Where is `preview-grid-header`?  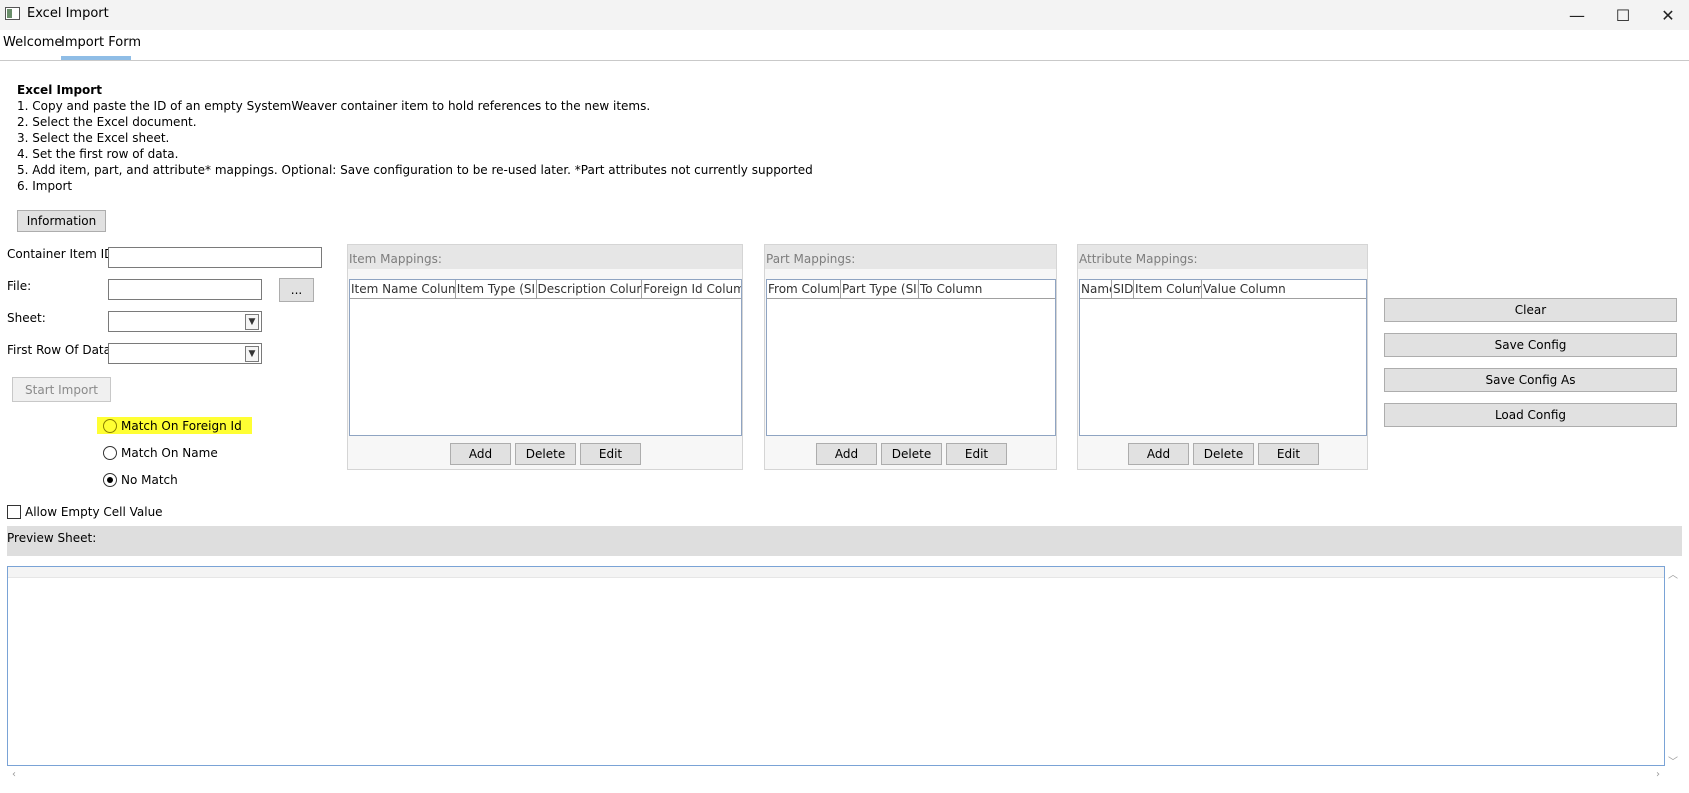
preview-grid-header is located at coordinates (836, 572).